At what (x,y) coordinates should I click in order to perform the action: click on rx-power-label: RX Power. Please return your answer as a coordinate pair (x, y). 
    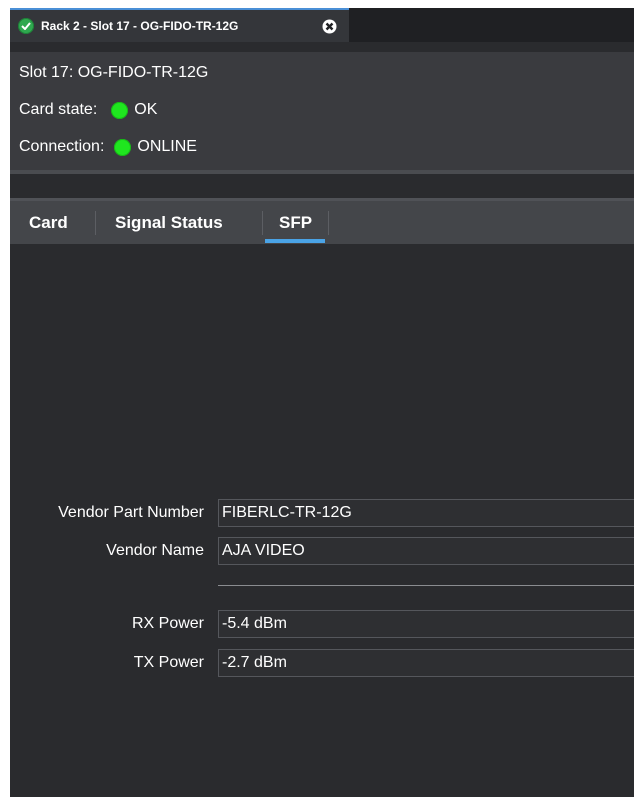
    Looking at the image, I should click on (167, 623).